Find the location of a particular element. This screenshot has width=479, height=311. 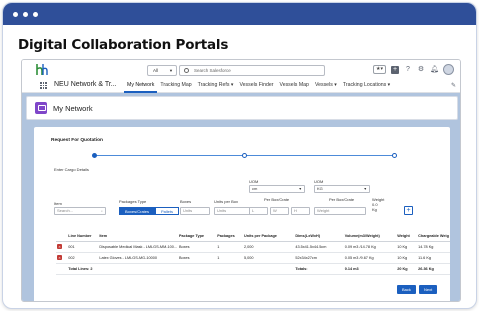

line-number: 001 is located at coordinates (83, 247).